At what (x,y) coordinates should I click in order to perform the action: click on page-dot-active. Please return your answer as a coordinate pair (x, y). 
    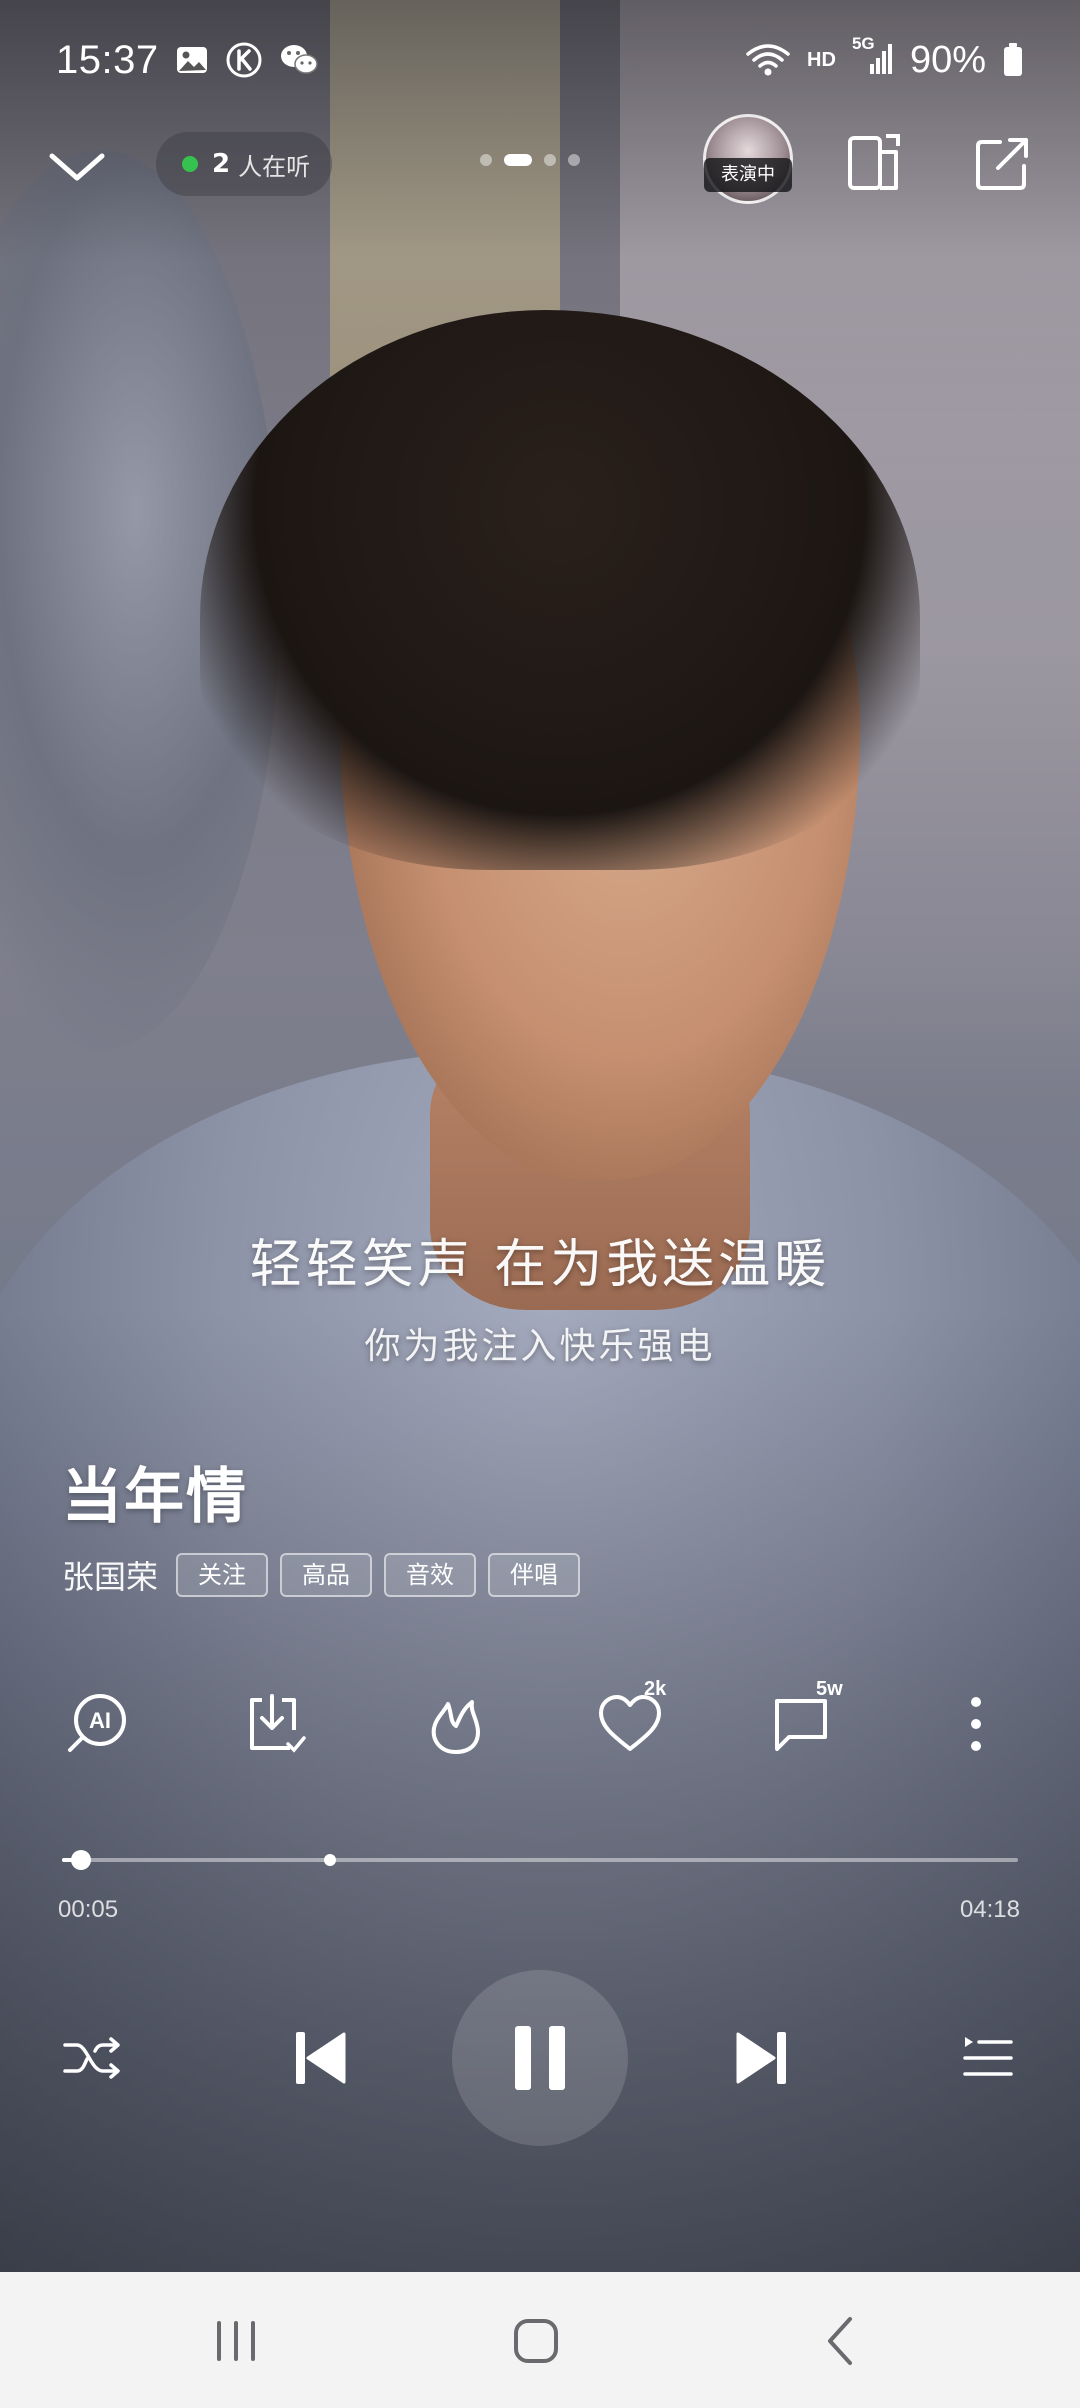
    Looking at the image, I should click on (518, 160).